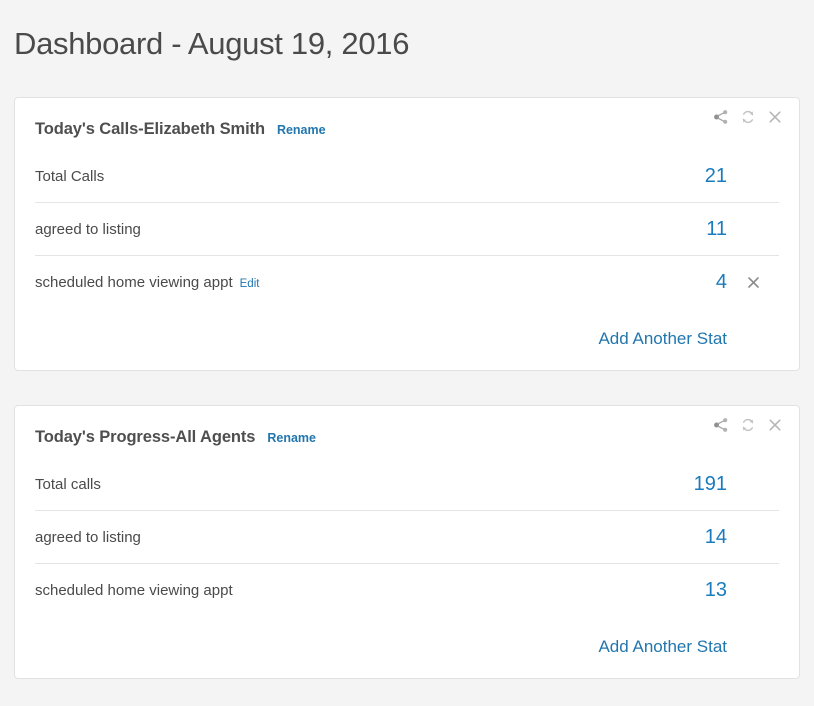  I want to click on stat-label: Total Calls, so click(70, 176).